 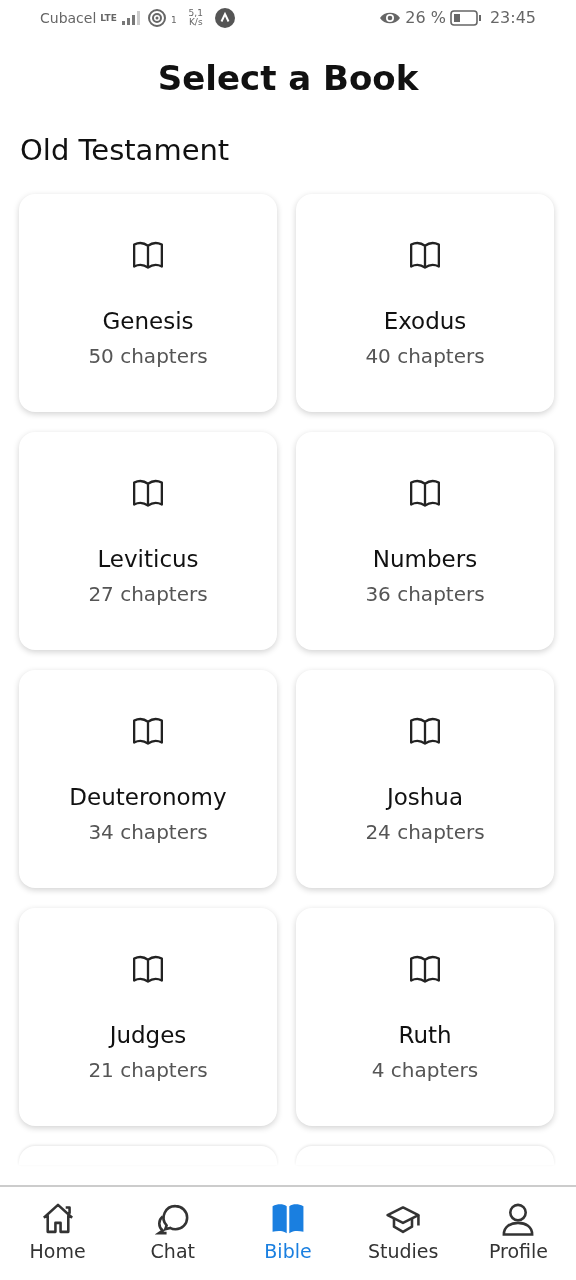 I want to click on chapter-count: 40 chapters, so click(x=425, y=355).